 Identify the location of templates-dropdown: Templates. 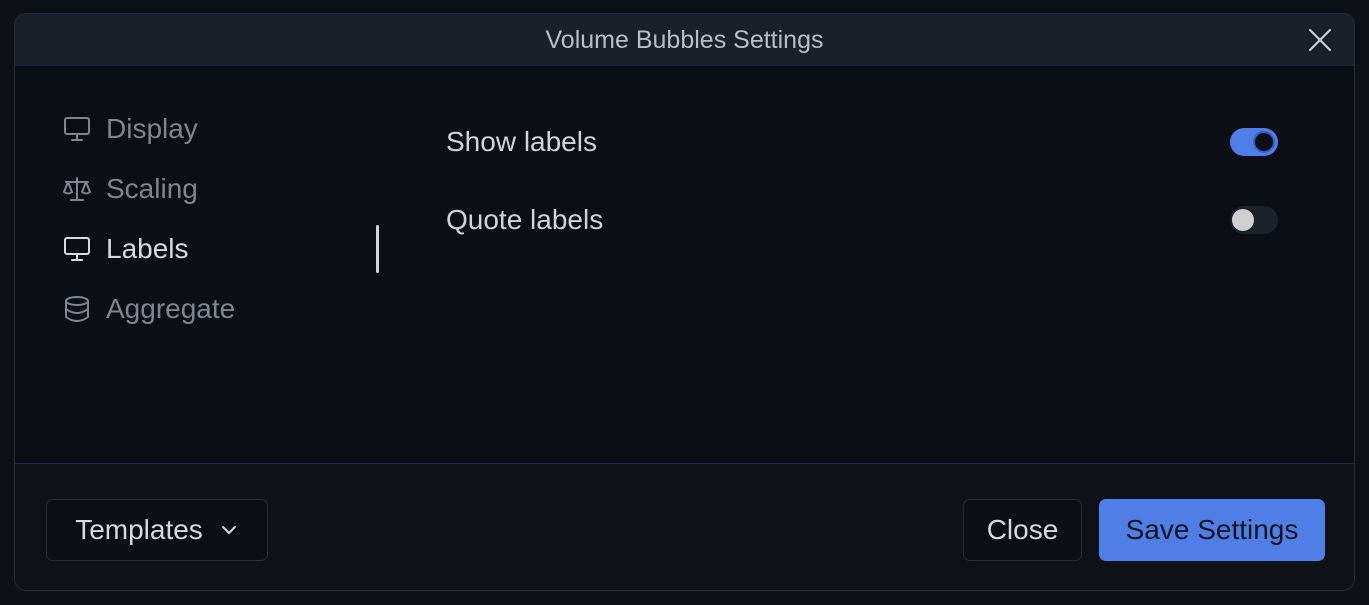
(157, 530).